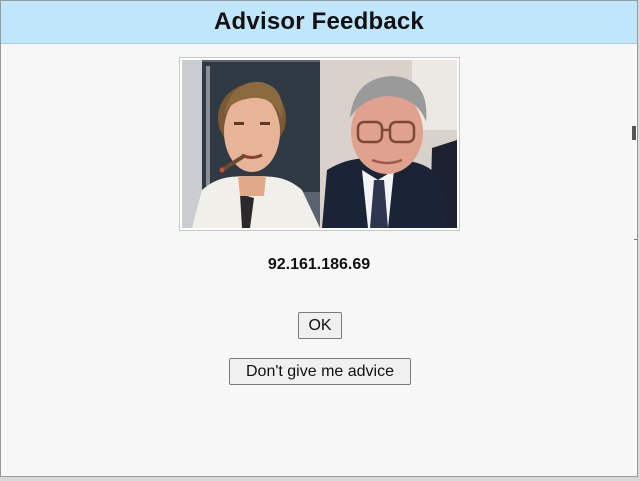 This screenshot has width=640, height=481. What do you see at coordinates (634, 133) in the screenshot?
I see `scrollbar-marker` at bounding box center [634, 133].